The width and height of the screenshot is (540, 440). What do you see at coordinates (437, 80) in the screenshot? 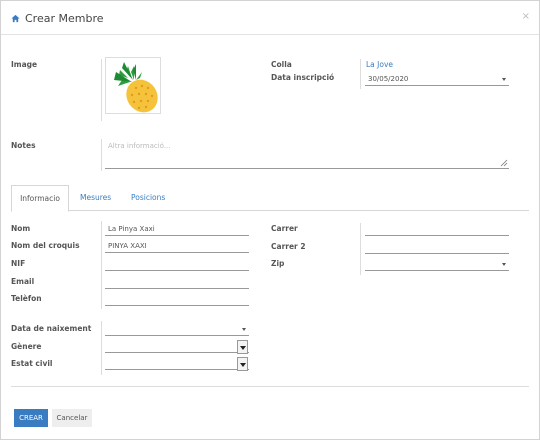
I see `data-inscripcio-field: 30/05/2020` at bounding box center [437, 80].